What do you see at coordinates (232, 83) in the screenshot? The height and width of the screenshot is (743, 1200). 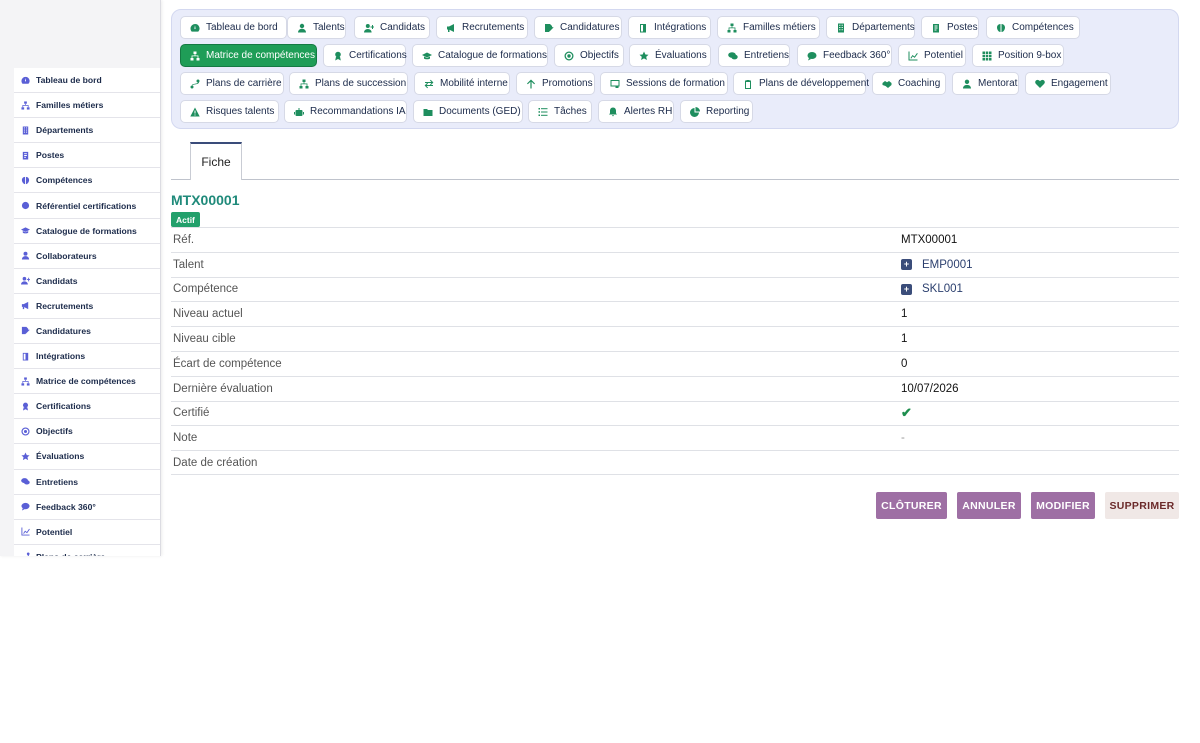 I see `nav-chip-20: Plans de carrière` at bounding box center [232, 83].